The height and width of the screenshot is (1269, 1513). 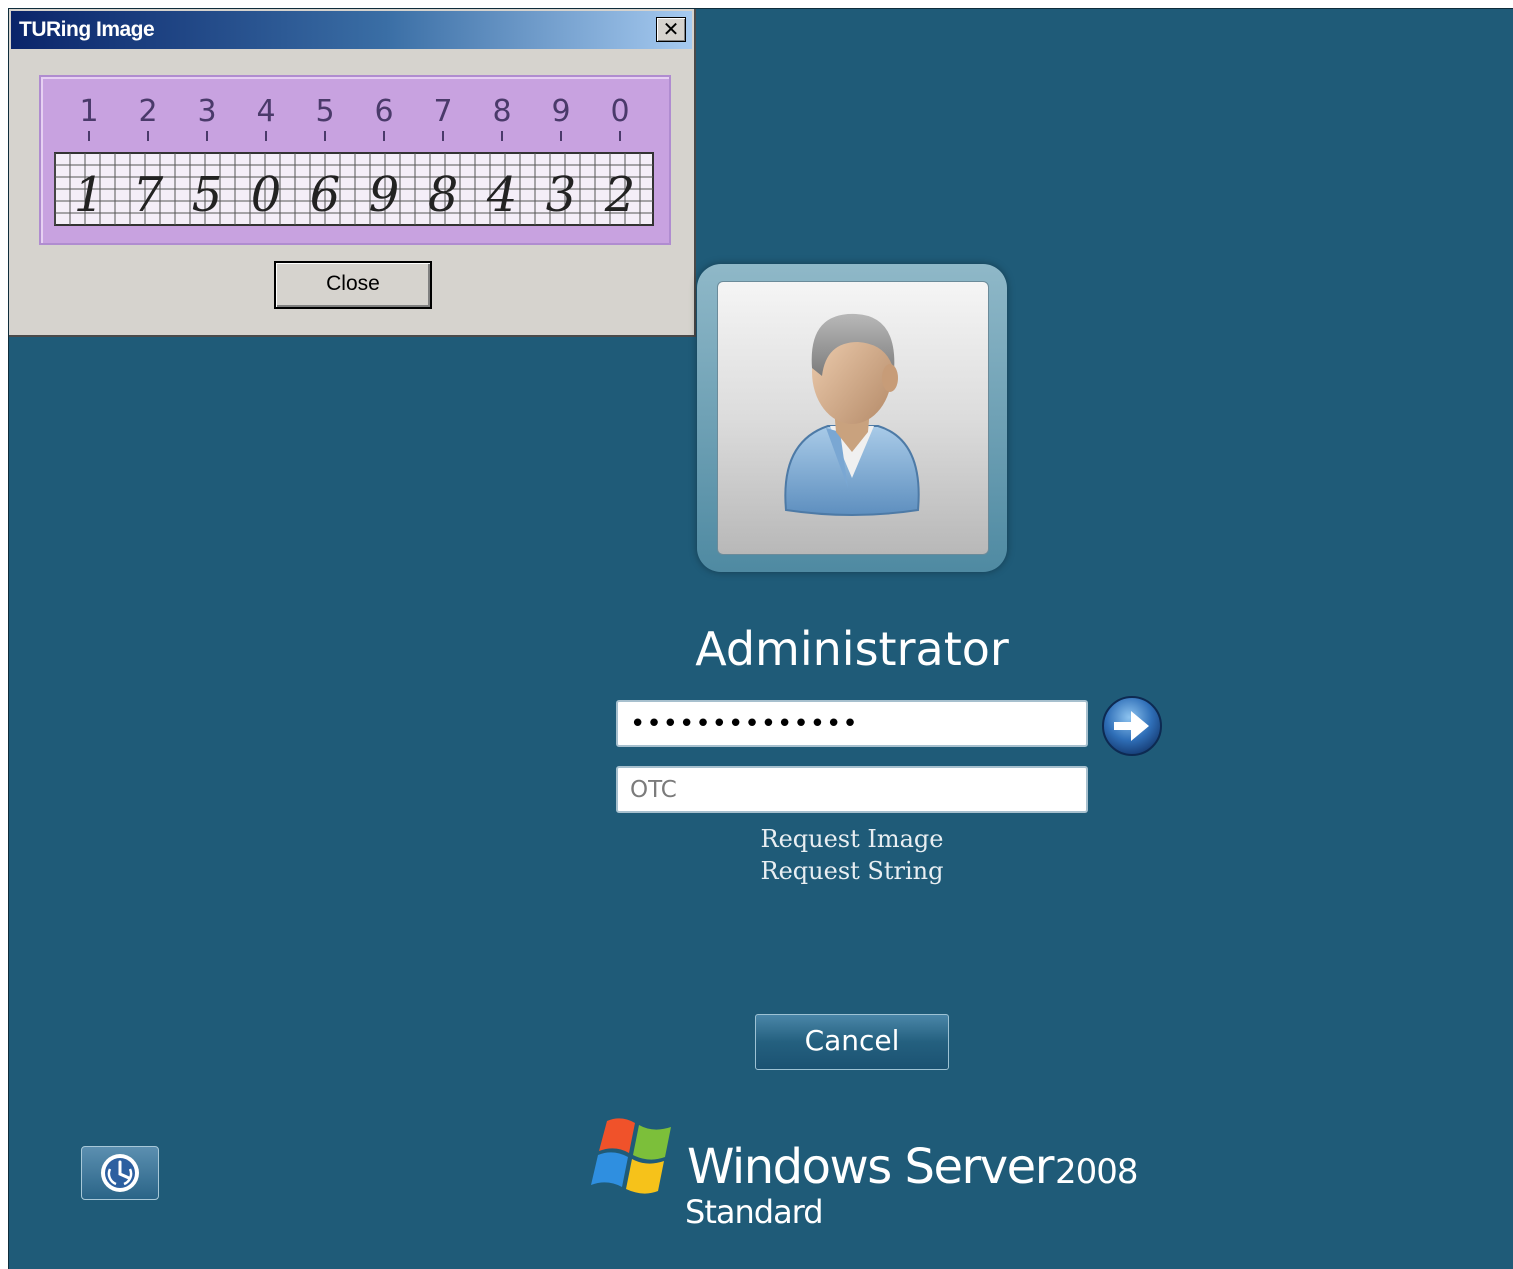 What do you see at coordinates (206, 111) in the screenshot?
I see `turing-reference-digit: 3` at bounding box center [206, 111].